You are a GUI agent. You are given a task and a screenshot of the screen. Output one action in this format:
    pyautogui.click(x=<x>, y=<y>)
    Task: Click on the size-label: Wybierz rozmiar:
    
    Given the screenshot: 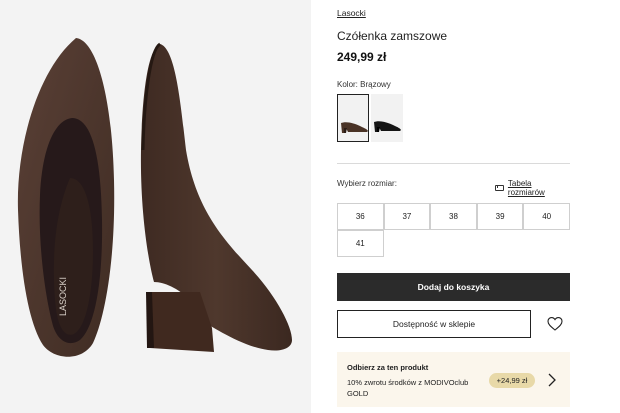 What is the action you would take?
    pyautogui.click(x=367, y=183)
    